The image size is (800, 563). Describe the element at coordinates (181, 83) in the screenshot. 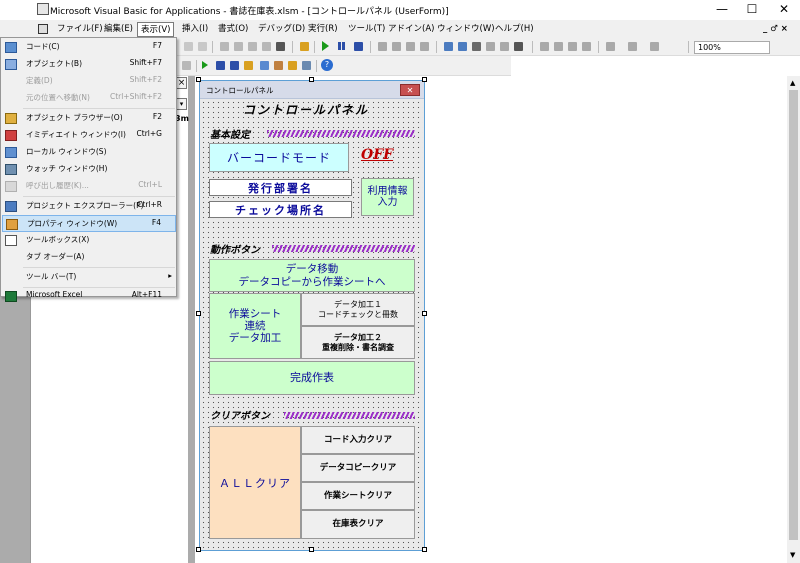

I see `close-icon: ×` at that location.